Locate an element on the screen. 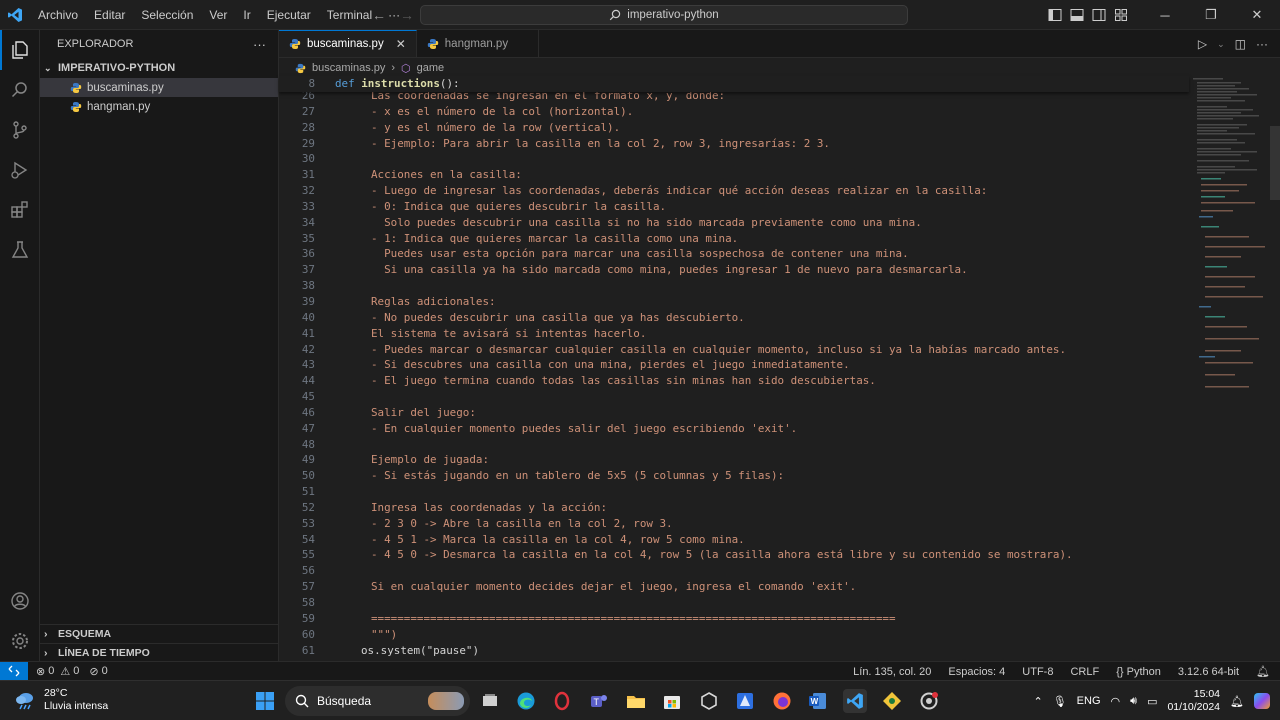 This screenshot has width=1280, height=720. ports-indicator: ⊘ 0 is located at coordinates (98, 671).